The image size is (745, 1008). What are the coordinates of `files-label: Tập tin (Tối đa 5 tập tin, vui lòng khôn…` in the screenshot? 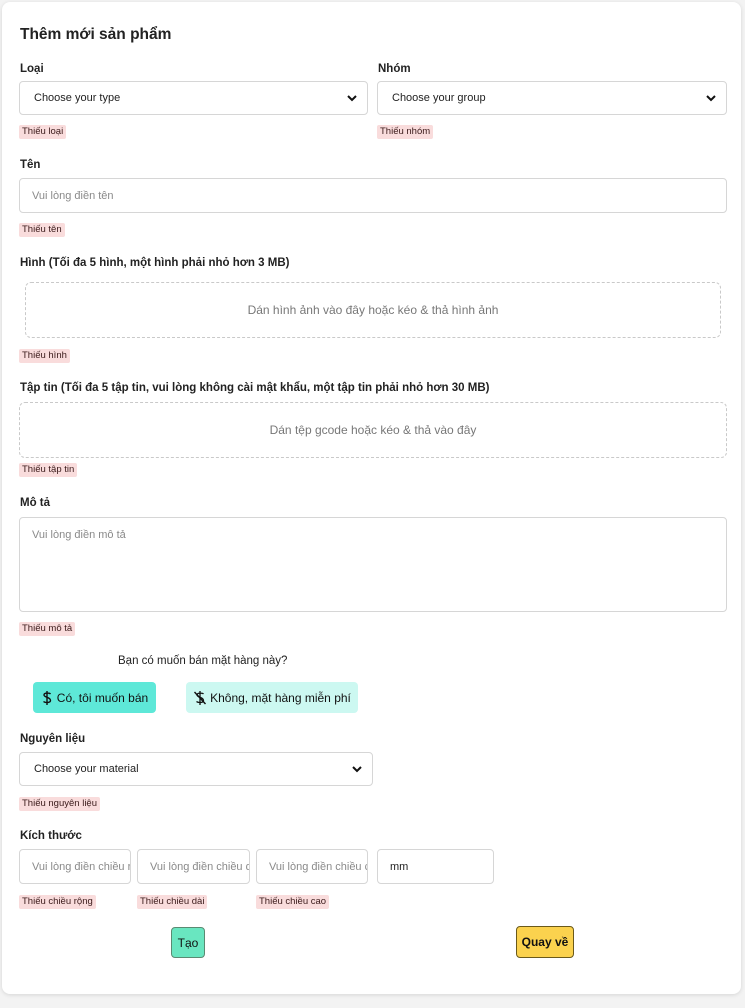 It's located at (255, 388).